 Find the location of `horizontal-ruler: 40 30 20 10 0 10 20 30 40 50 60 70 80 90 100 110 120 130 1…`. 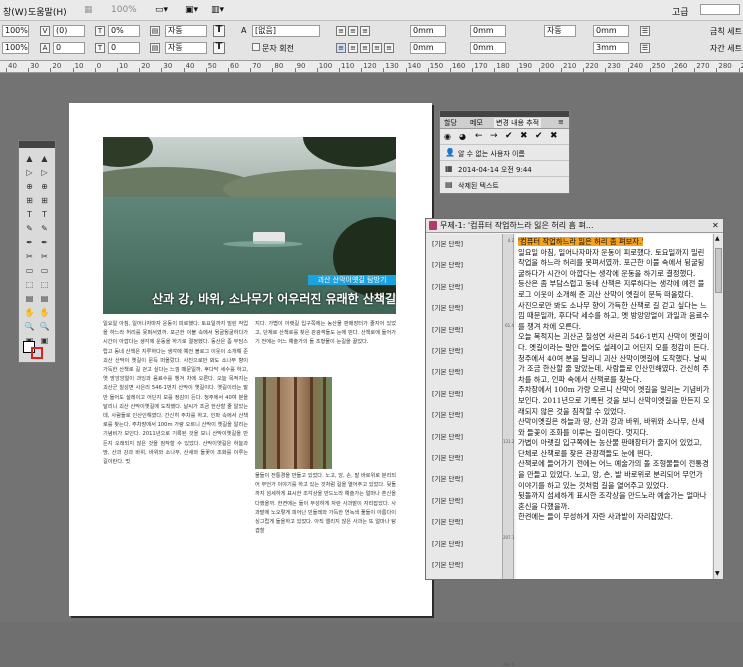

horizontal-ruler: 40 30 20 10 0 10 20 30 40 50 60 70 80 90 100 110 120 130 1… is located at coordinates (371, 67).